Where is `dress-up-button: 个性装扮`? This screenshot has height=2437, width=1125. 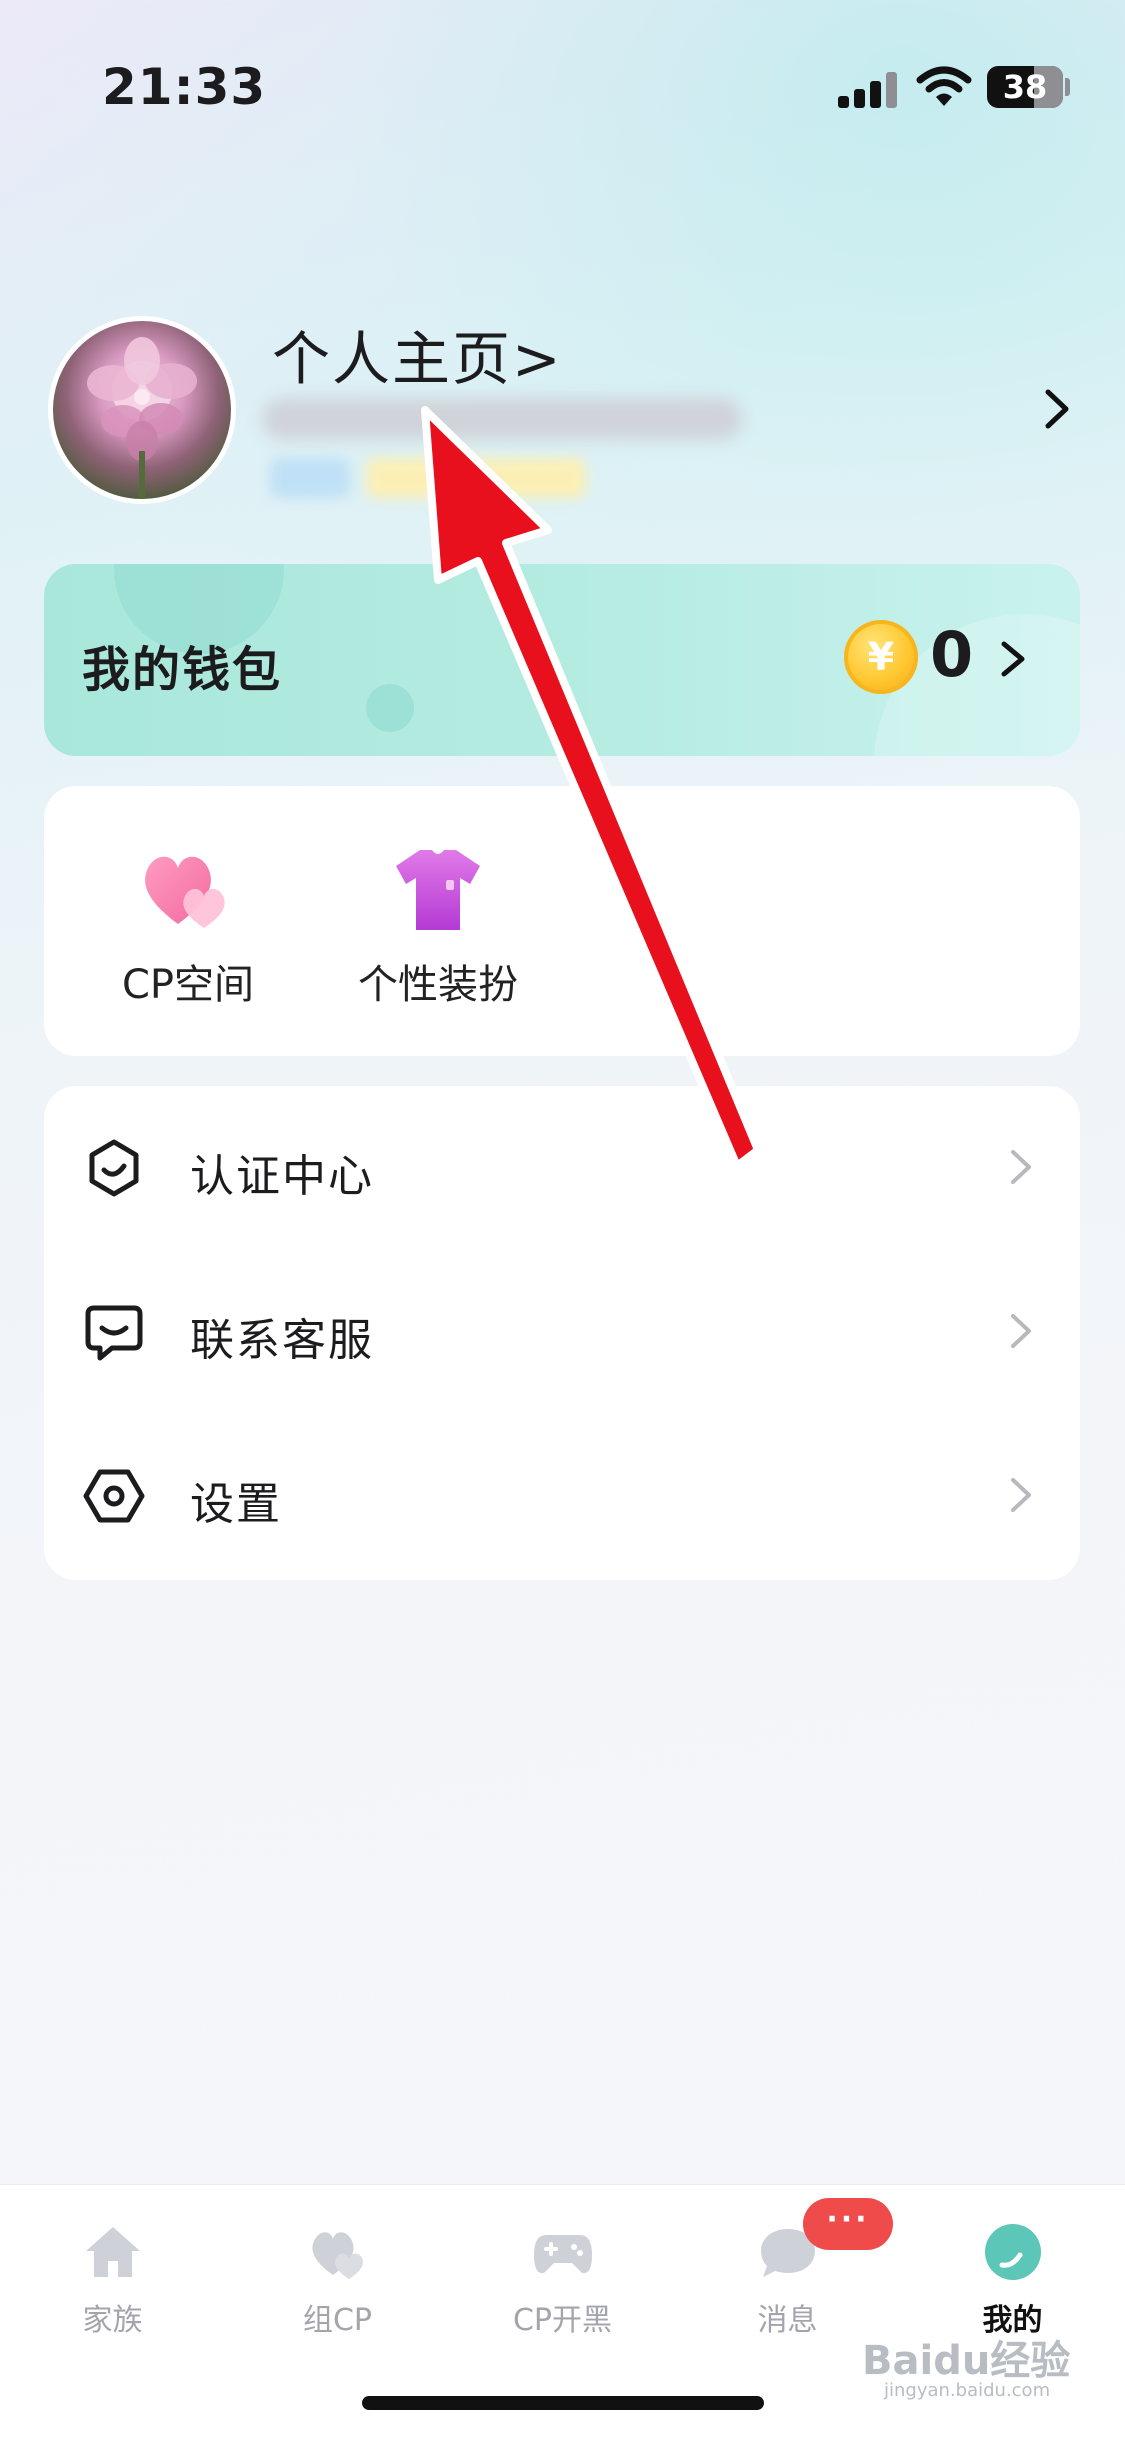 dress-up-button: 个性装扮 is located at coordinates (438, 921).